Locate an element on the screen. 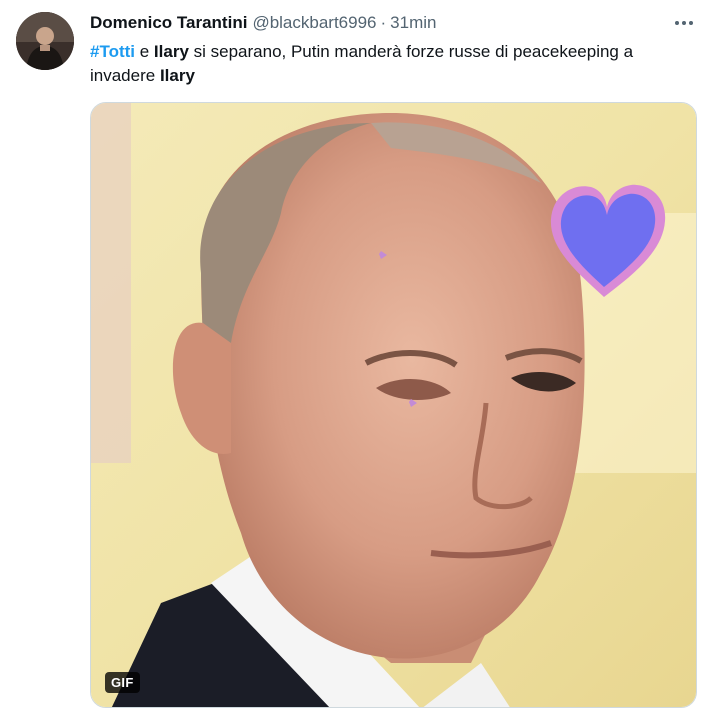  timestamp: 31min is located at coordinates (413, 23).